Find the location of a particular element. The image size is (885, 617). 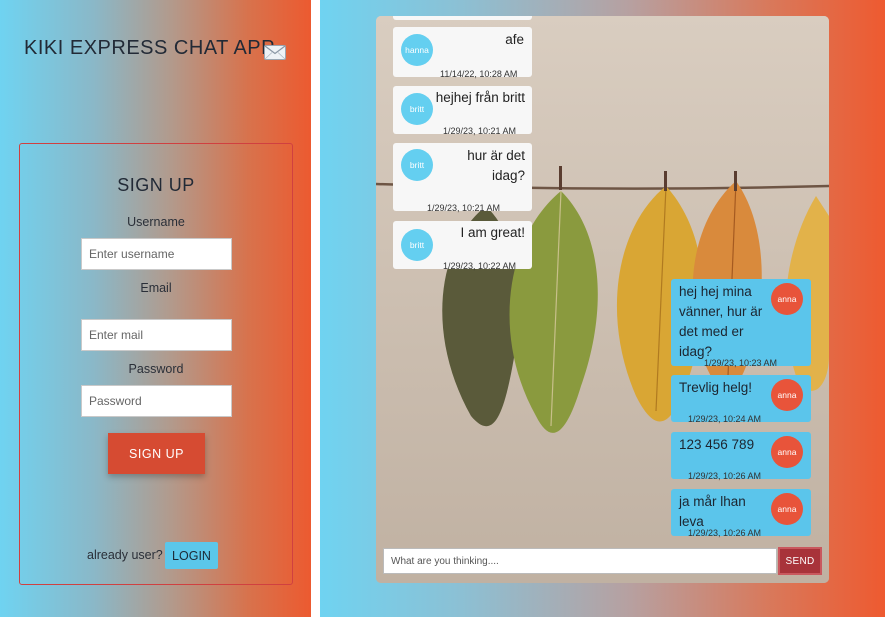

message-timestamp: 1/29/23, 10:24 AM is located at coordinates (725, 419).